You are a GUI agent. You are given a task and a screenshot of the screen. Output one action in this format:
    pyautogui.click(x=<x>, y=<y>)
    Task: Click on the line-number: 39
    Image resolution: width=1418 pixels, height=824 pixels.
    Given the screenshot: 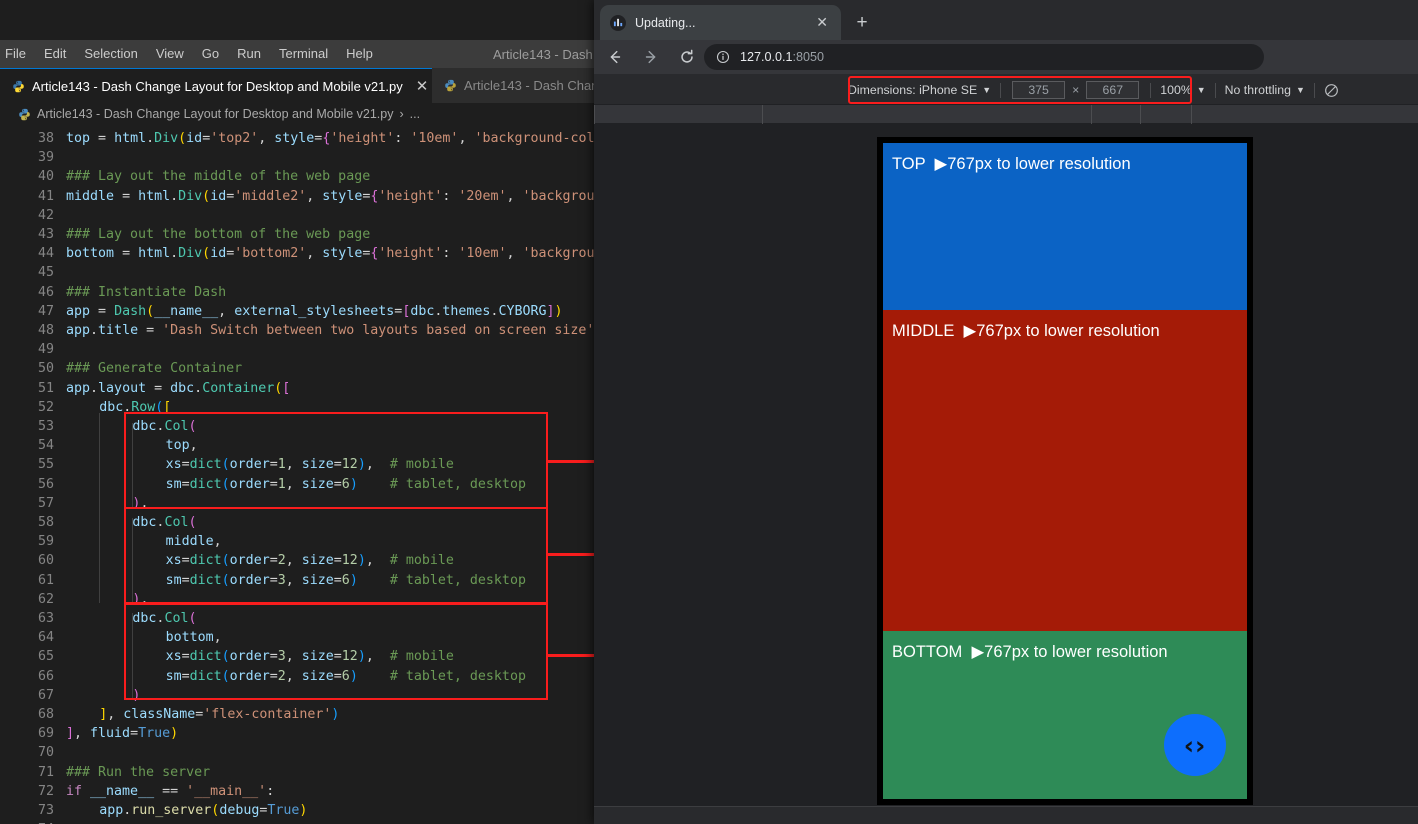 What is the action you would take?
    pyautogui.click(x=45, y=158)
    